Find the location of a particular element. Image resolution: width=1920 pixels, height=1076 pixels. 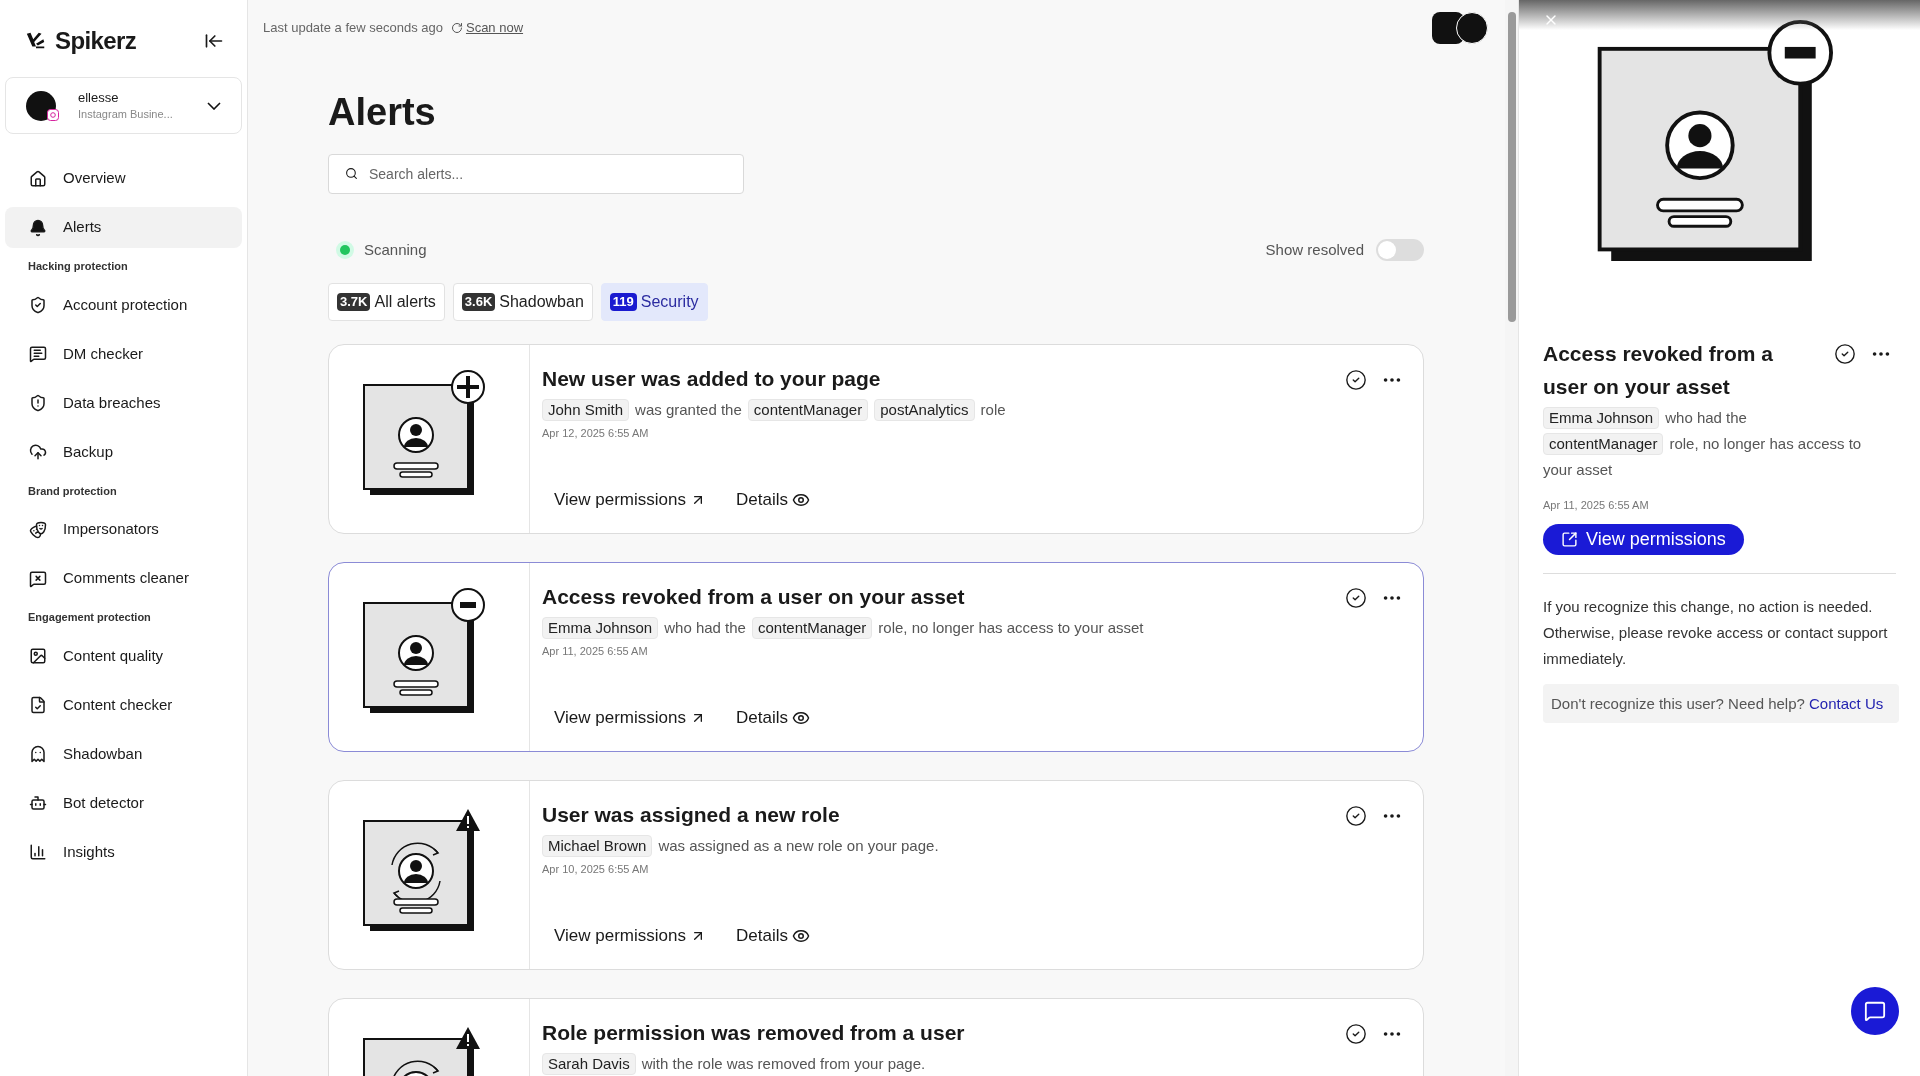

alert-card: Access revoked from a user on your asset Emma Johnson who had the contentManager role, no longer has access to your asset Apr 11, 2025 6:55 AM View permissions Details is located at coordinates (876, 656).